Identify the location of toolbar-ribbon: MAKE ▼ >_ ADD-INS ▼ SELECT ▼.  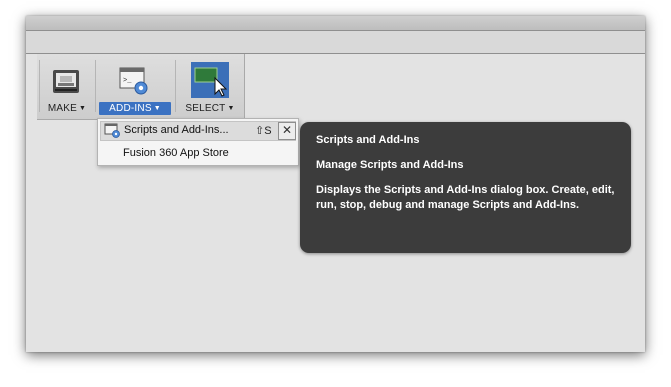
(141, 87).